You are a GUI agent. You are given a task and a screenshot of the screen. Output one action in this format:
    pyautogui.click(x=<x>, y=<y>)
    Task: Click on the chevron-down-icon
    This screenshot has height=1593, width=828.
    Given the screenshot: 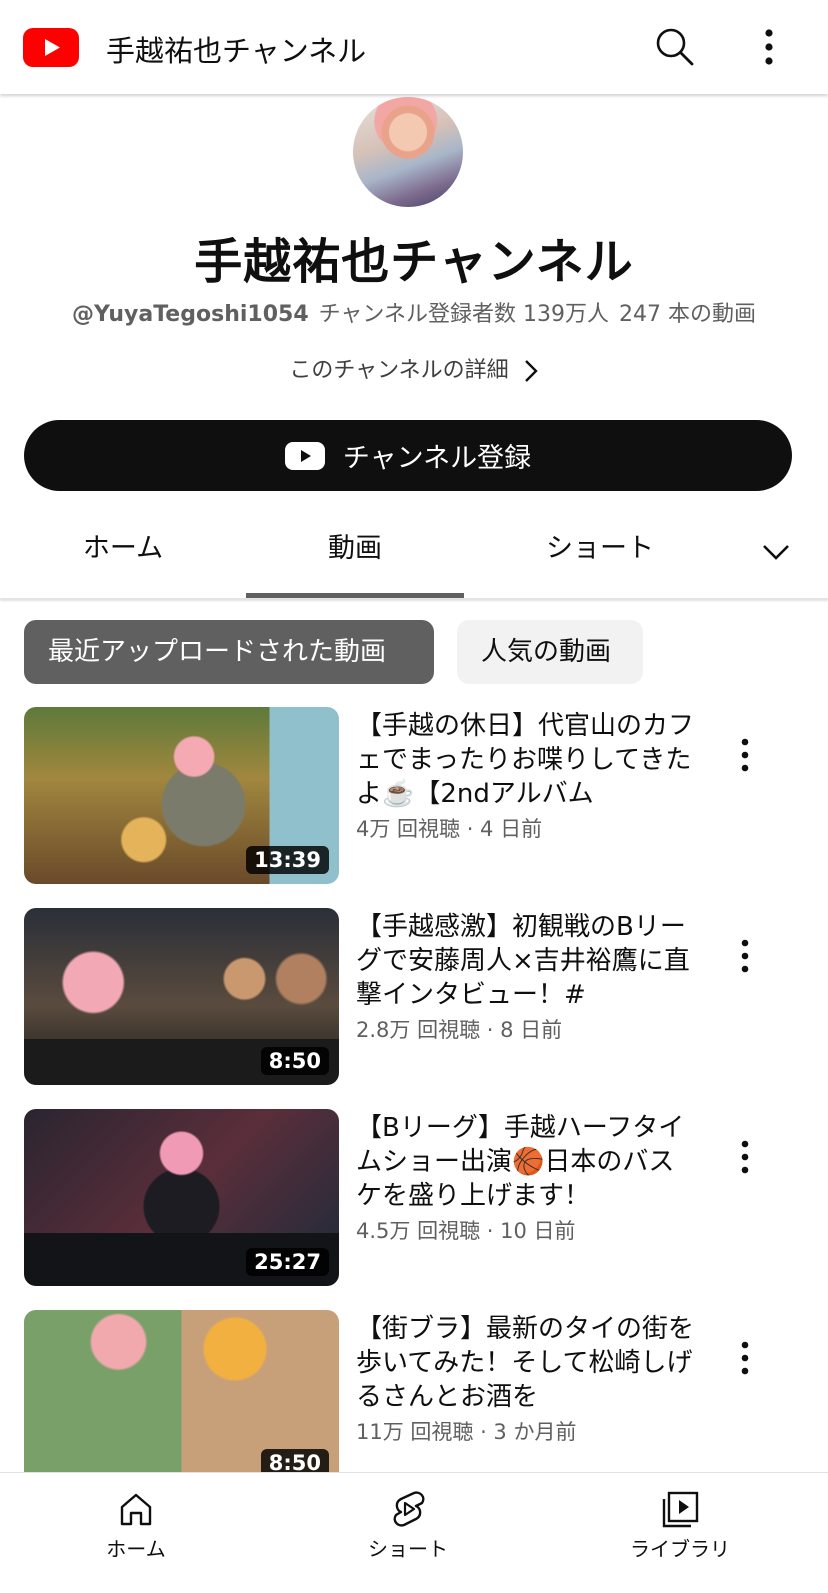 What is the action you would take?
    pyautogui.click(x=776, y=552)
    